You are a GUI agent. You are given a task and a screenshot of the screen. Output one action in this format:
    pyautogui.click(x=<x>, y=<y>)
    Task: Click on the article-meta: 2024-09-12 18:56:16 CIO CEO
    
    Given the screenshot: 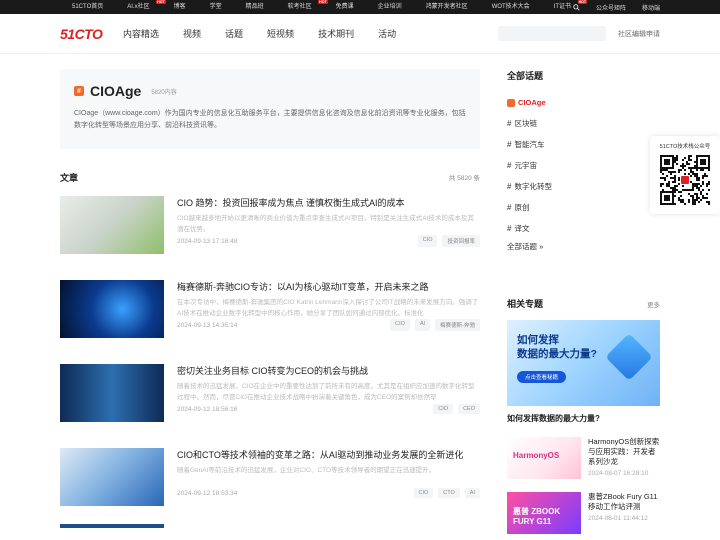 What is the action you would take?
    pyautogui.click(x=328, y=409)
    